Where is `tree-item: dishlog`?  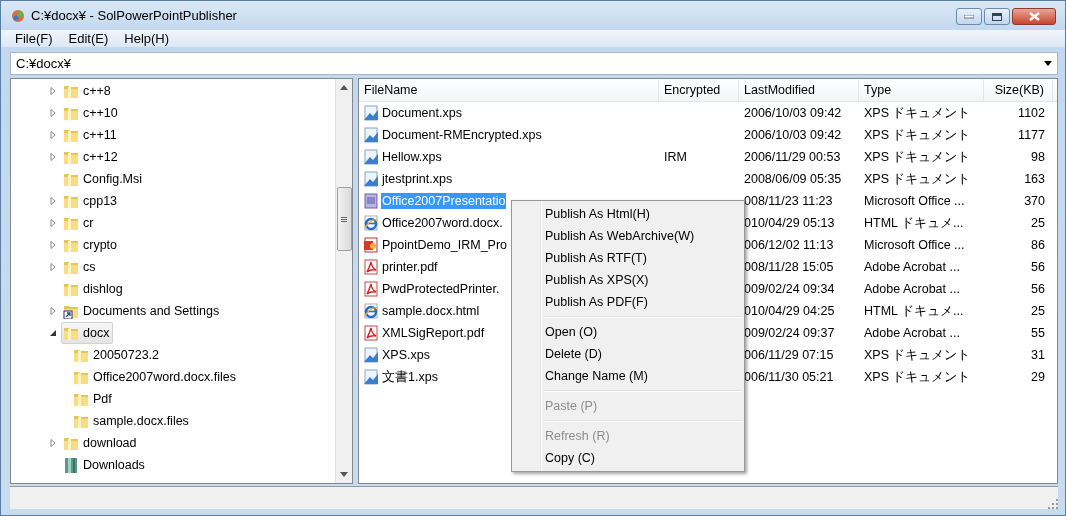 tree-item: dishlog is located at coordinates (94, 289).